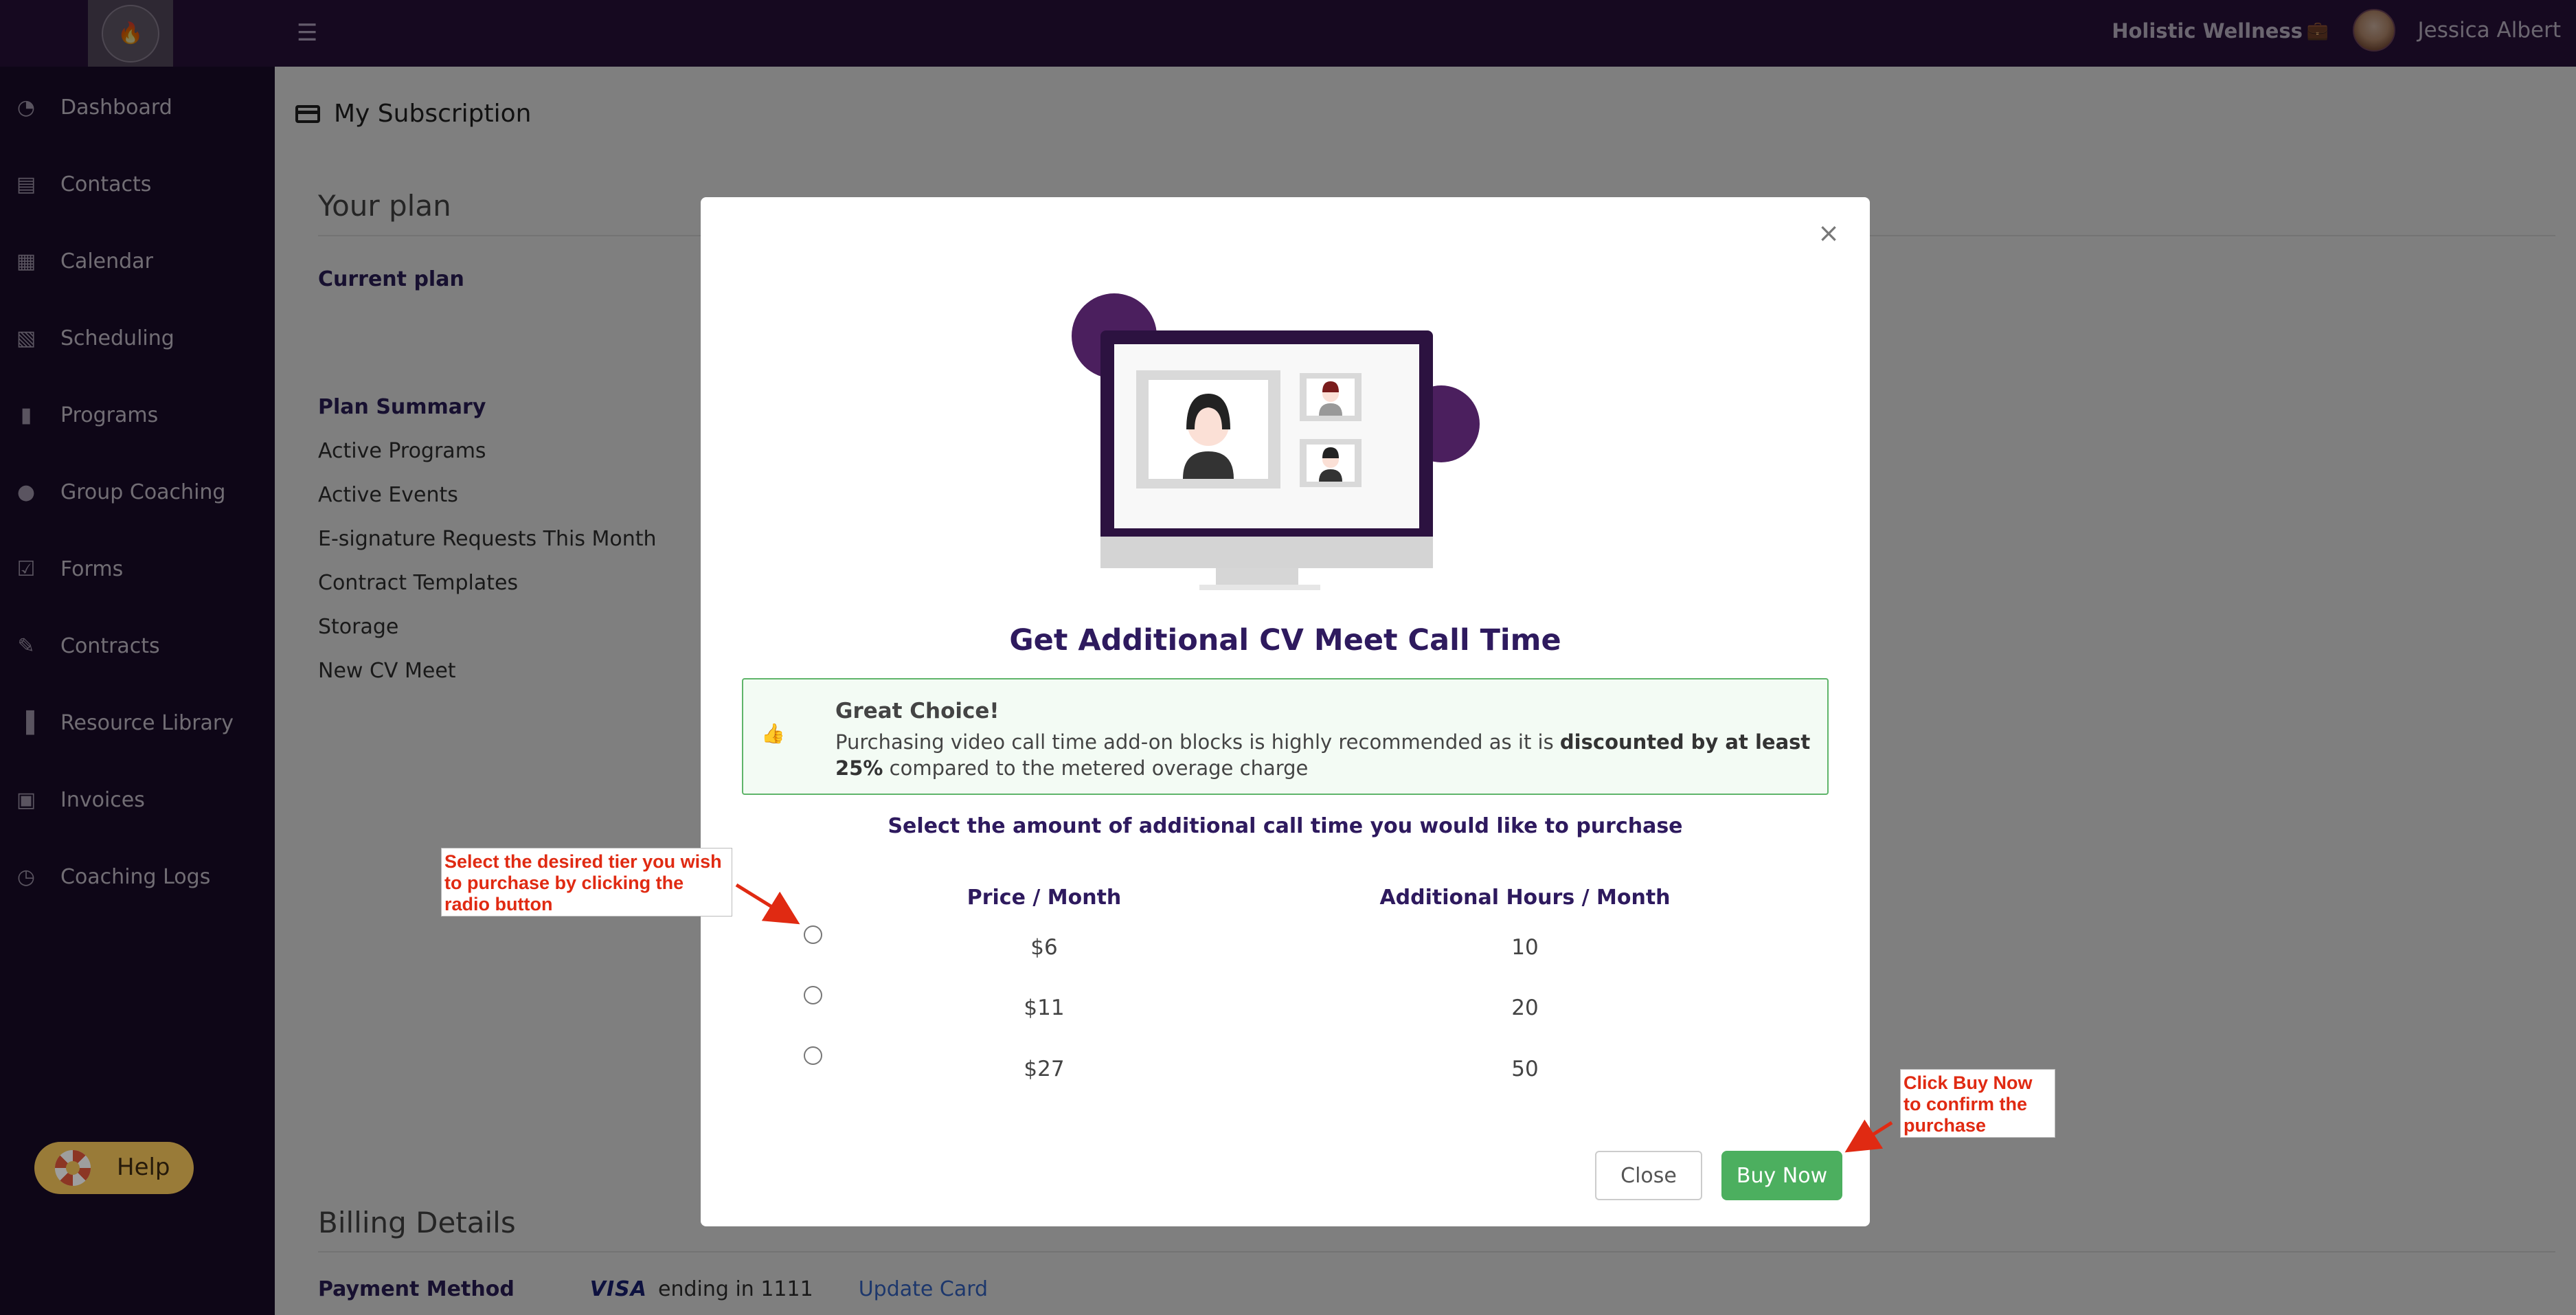 The width and height of the screenshot is (2576, 1315). What do you see at coordinates (1044, 947) in the screenshot?
I see `tier-price: $6` at bounding box center [1044, 947].